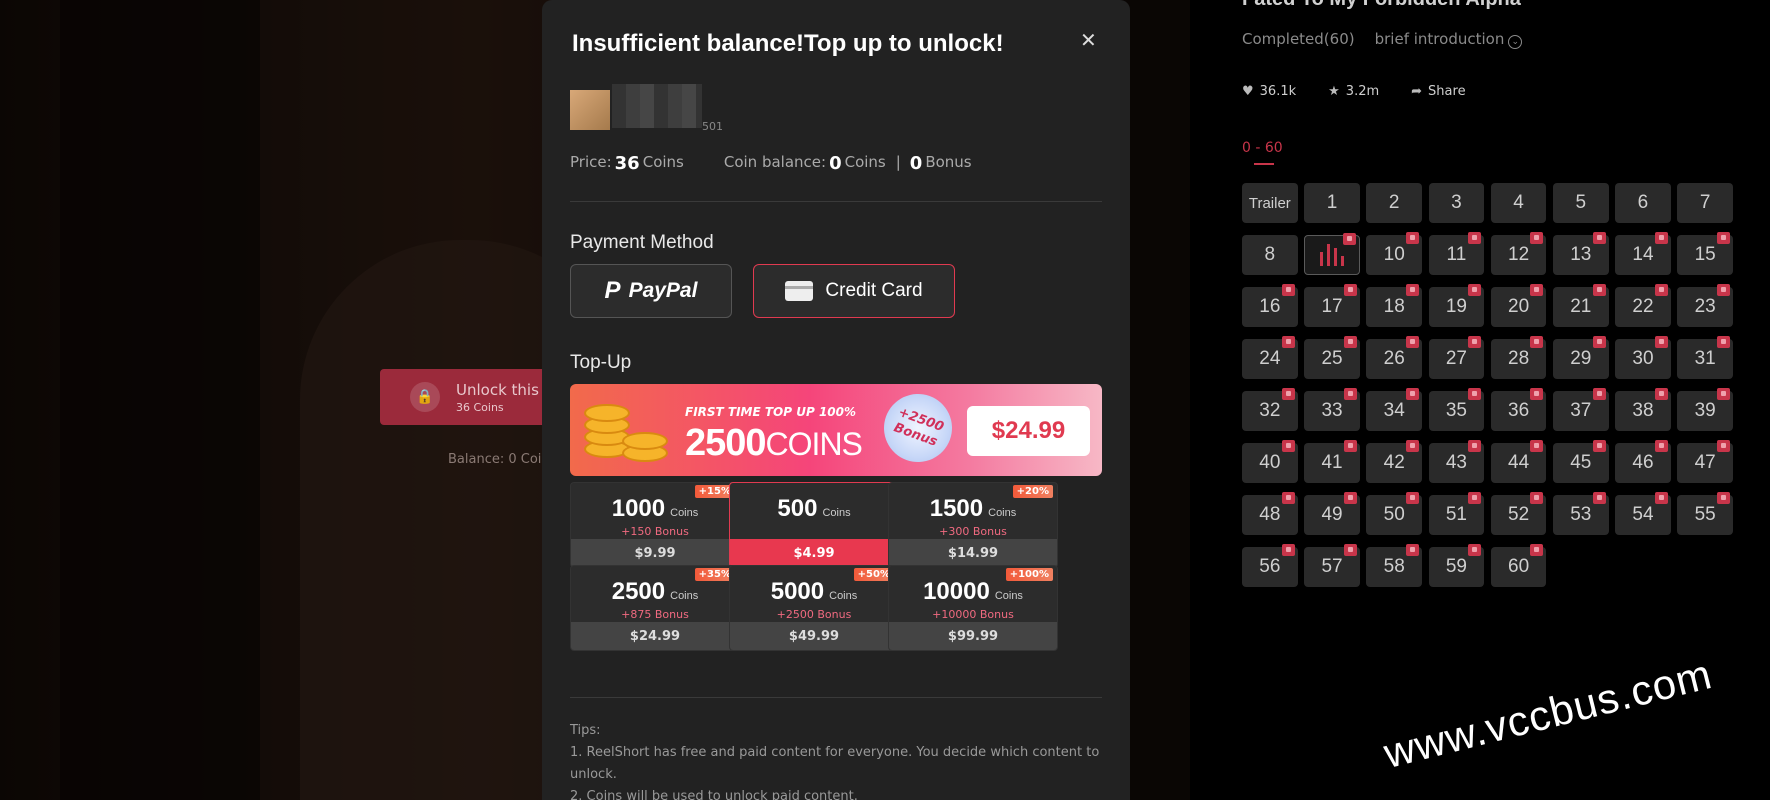 The height and width of the screenshot is (800, 1770). Describe the element at coordinates (1332, 513) in the screenshot. I see `episode-49: 49` at that location.